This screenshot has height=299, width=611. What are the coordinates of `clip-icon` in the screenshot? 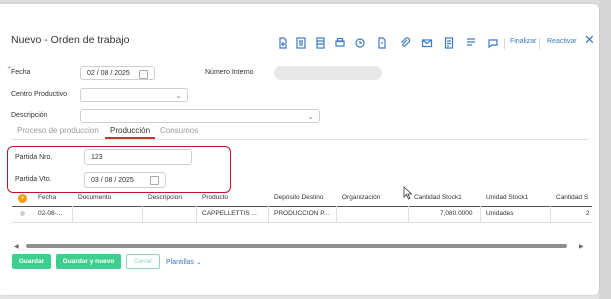 It's located at (405, 43).